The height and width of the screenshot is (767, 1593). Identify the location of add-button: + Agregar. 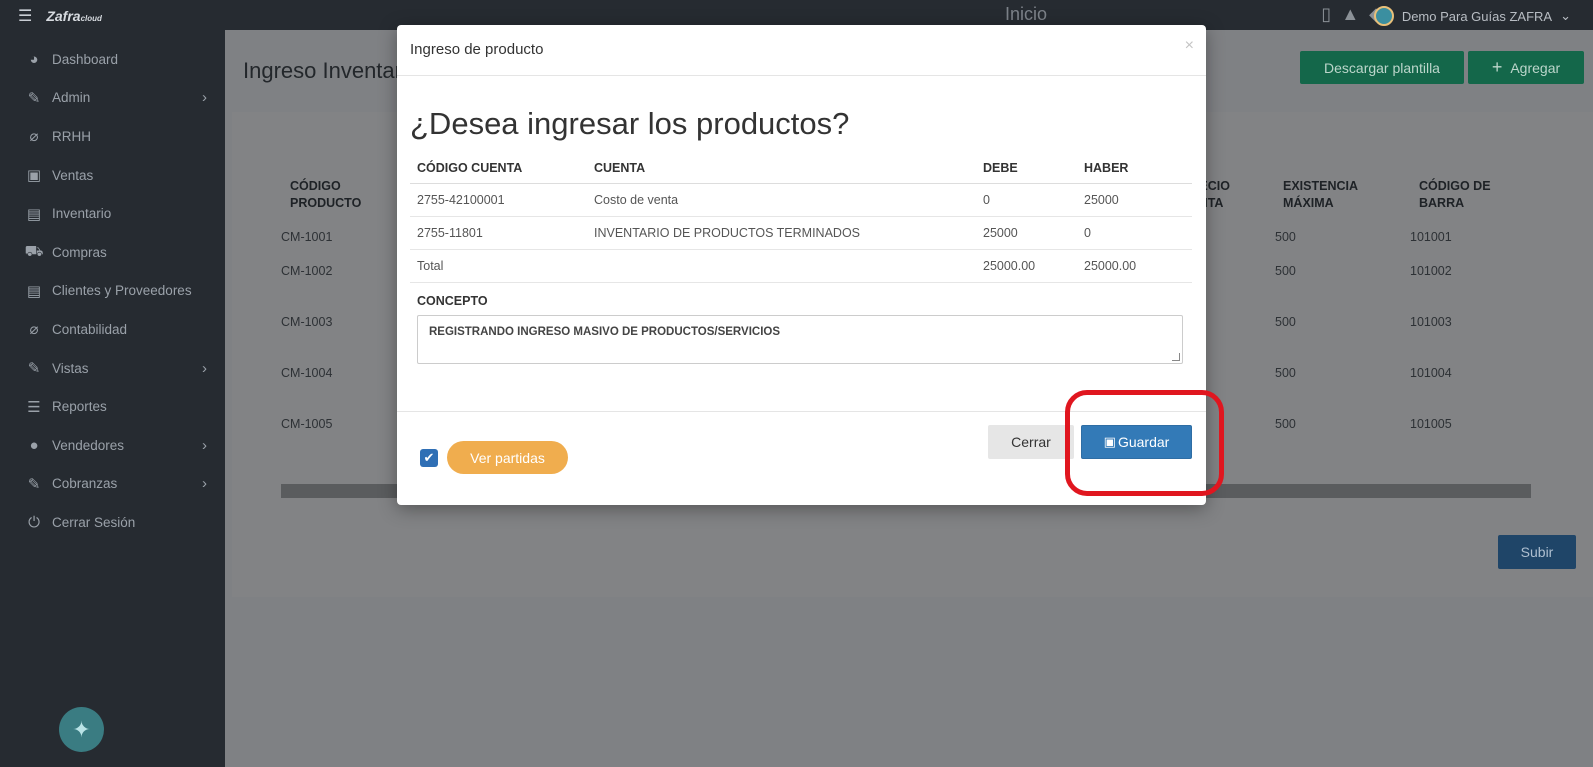
(1526, 67).